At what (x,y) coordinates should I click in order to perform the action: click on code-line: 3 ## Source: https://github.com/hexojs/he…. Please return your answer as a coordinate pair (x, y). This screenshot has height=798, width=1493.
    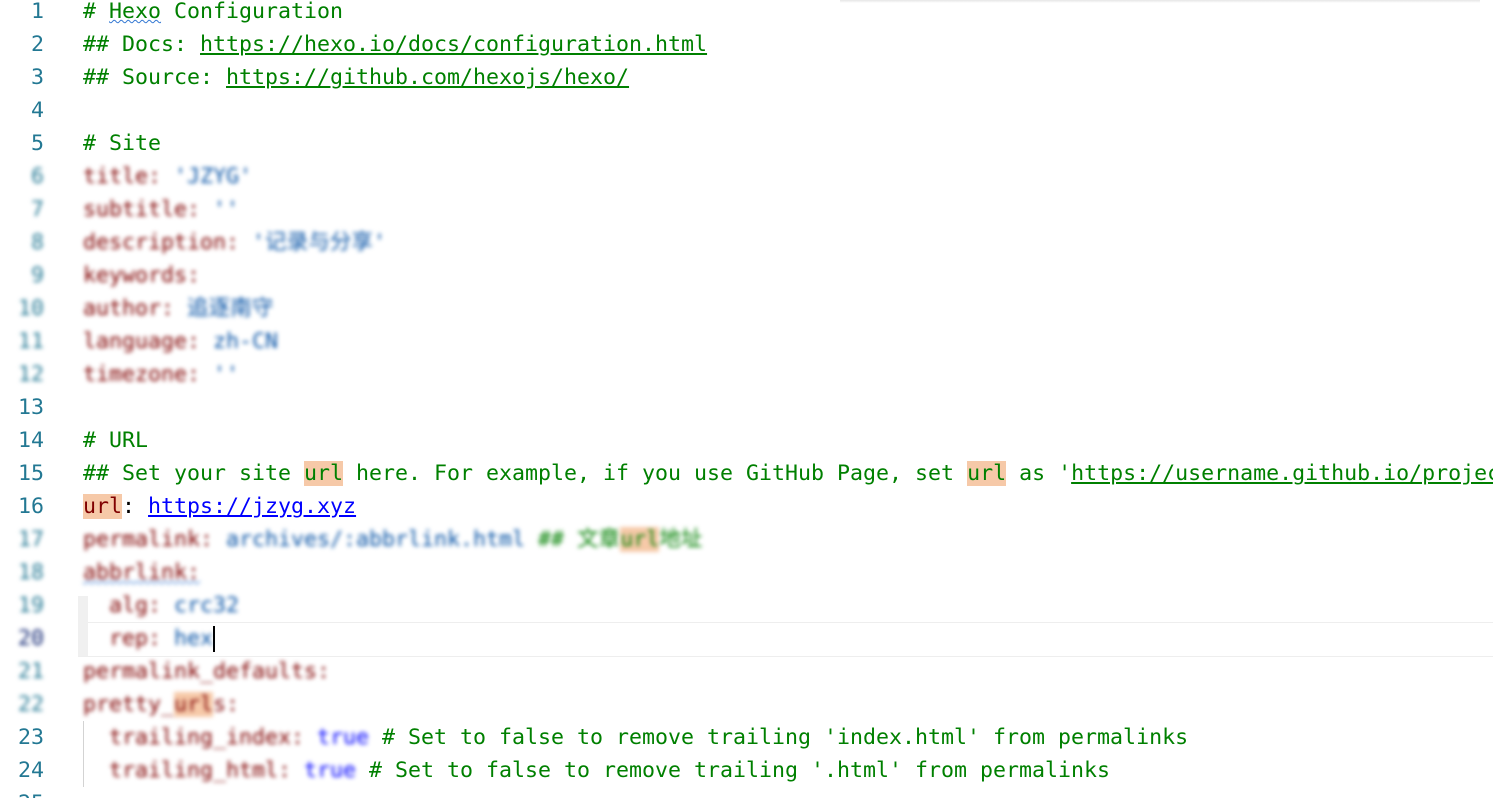
    Looking at the image, I should click on (746, 77).